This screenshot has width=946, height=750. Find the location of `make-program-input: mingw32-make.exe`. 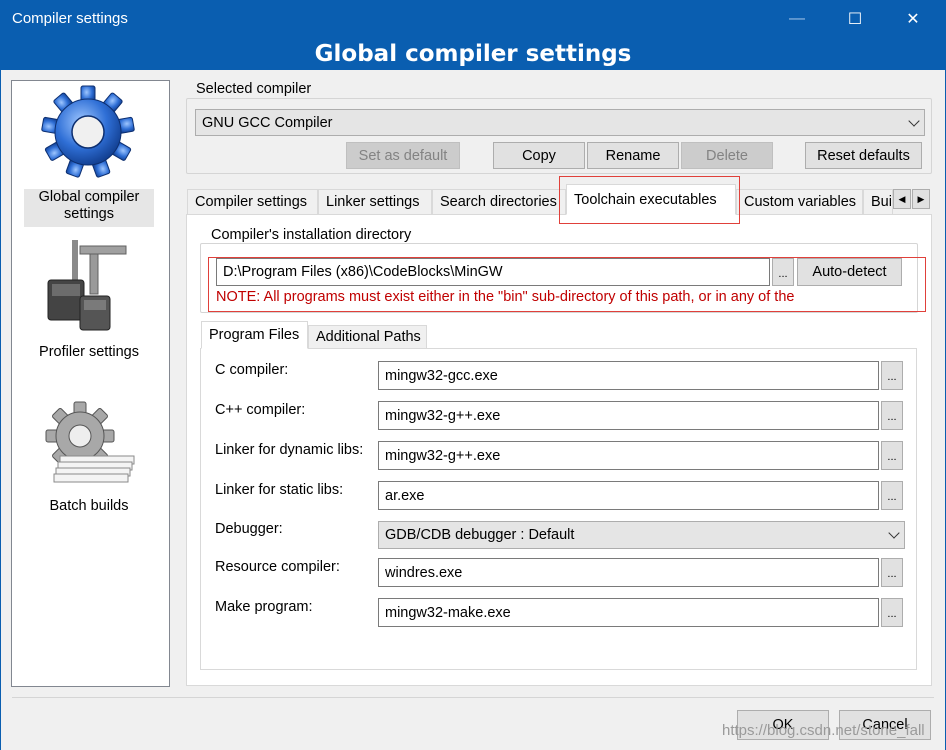

make-program-input: mingw32-make.exe is located at coordinates (628, 612).